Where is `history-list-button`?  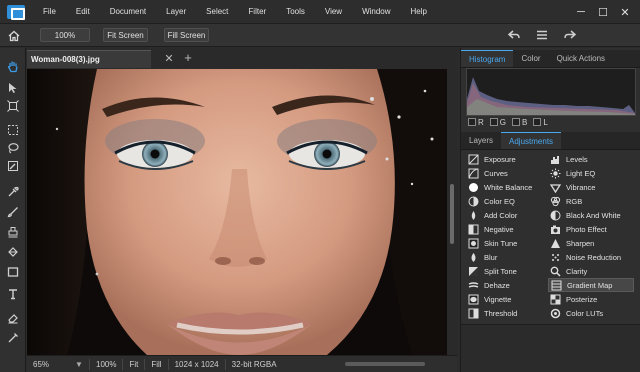 history-list-button is located at coordinates (542, 35).